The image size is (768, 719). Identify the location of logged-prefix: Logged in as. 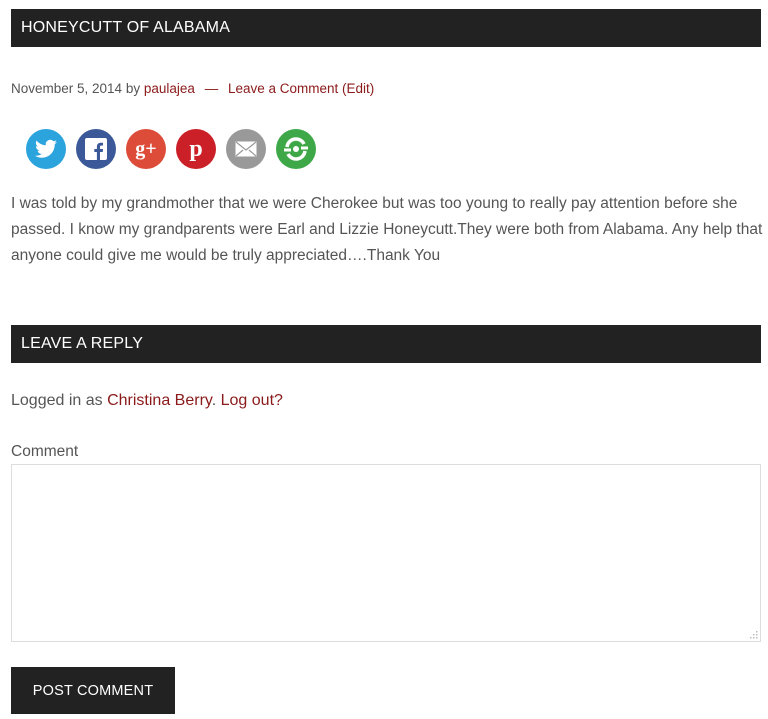
(57, 400).